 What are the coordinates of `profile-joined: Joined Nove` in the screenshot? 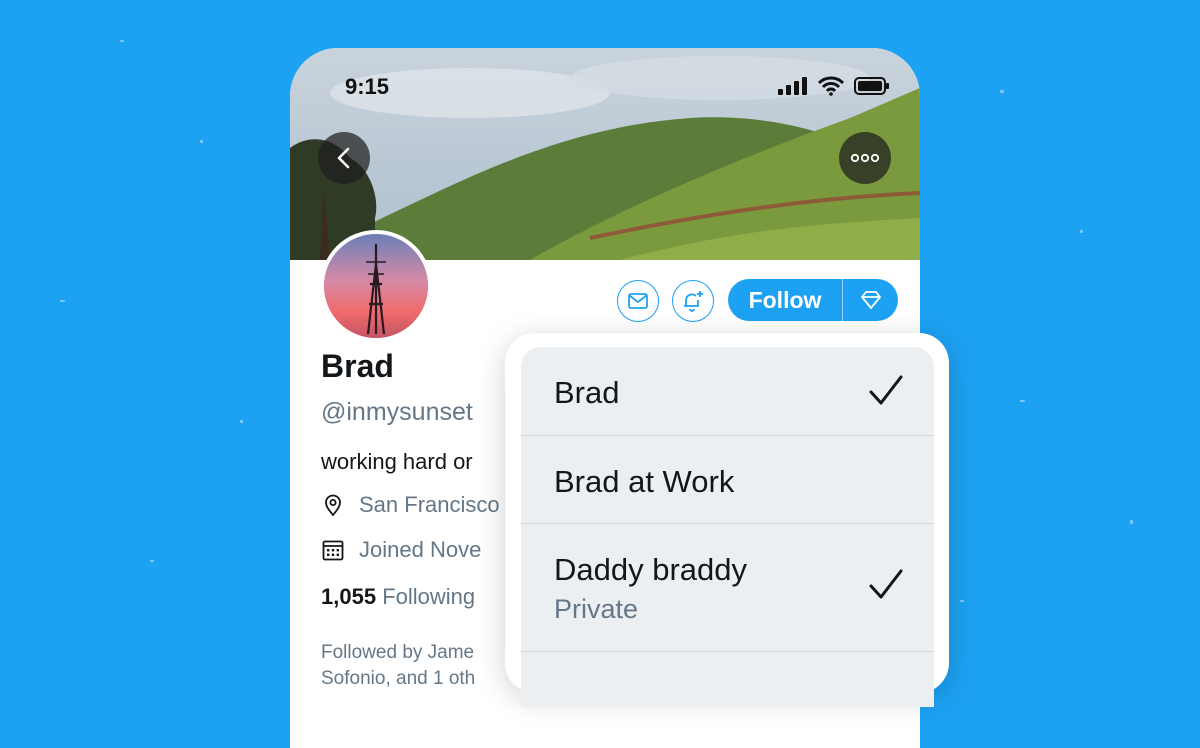 It's located at (420, 549).